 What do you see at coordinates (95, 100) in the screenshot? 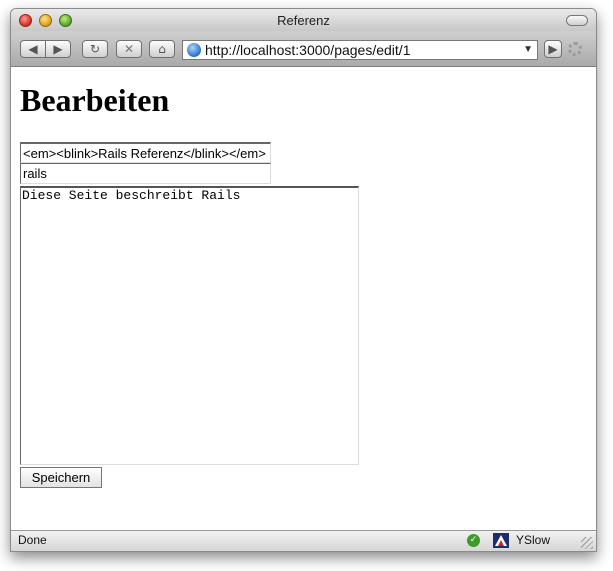
I see `page-heading: Bearbeiten` at bounding box center [95, 100].